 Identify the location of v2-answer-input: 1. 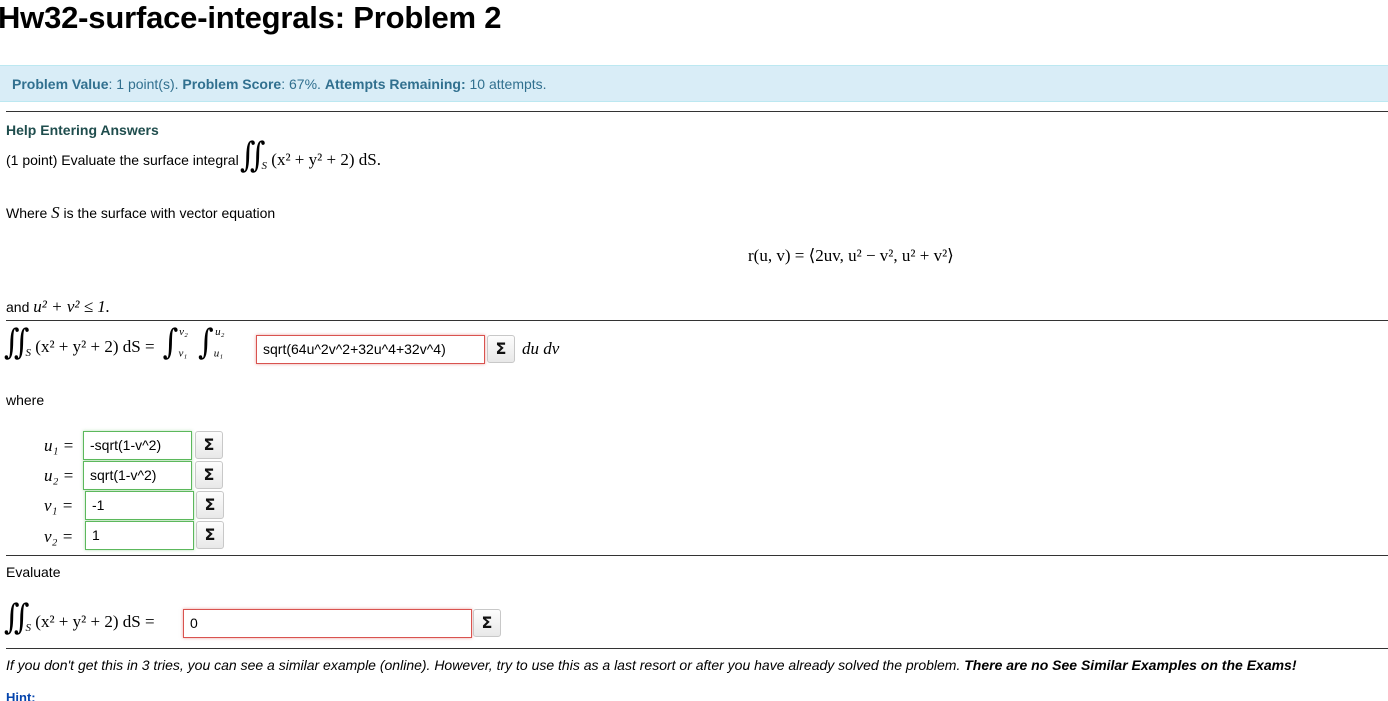
(139, 535).